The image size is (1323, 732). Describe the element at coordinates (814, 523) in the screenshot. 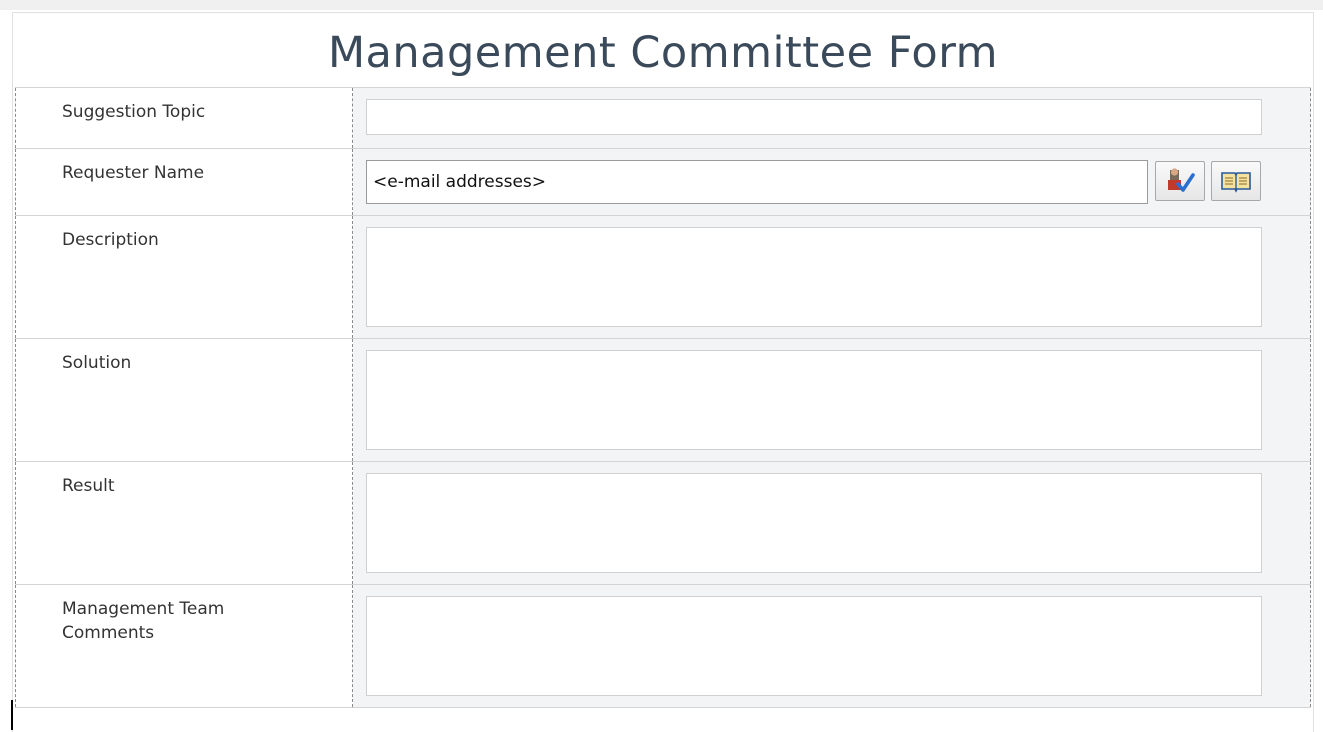

I see `result-textarea` at that location.